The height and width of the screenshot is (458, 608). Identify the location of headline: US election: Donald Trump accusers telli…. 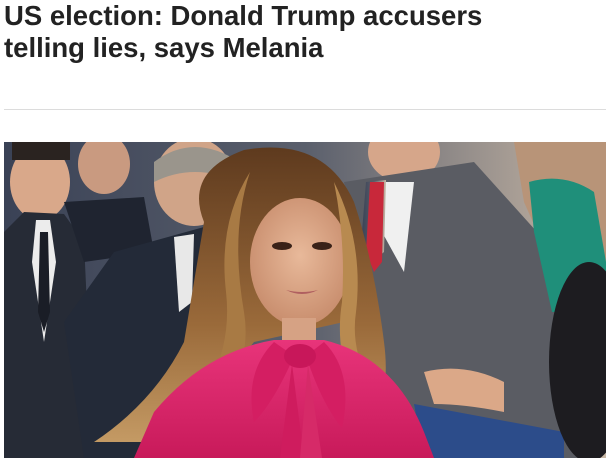
(304, 32).